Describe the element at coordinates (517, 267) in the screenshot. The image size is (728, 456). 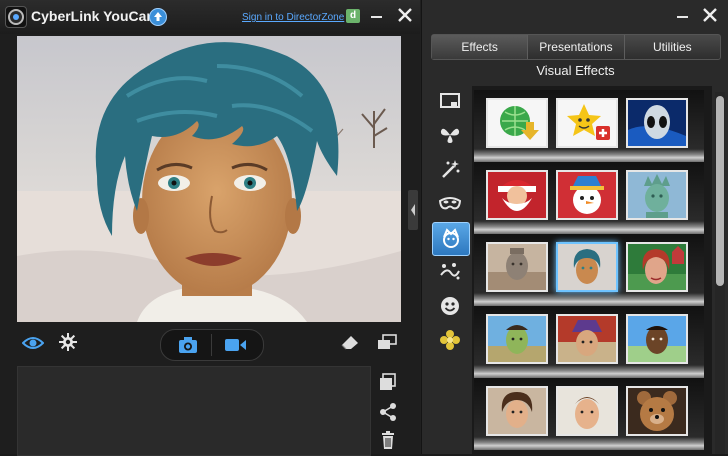
I see `effect-thumbnail-terracotta` at that location.